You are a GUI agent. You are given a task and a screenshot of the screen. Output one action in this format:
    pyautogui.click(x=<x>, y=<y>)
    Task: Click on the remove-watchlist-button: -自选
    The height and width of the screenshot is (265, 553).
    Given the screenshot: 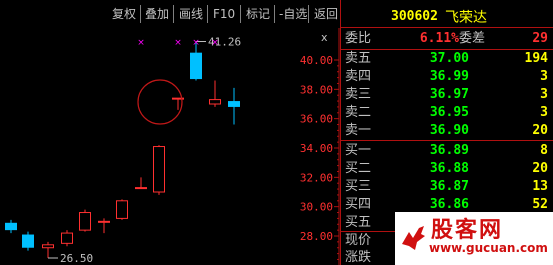 What is the action you would take?
    pyautogui.click(x=293, y=14)
    